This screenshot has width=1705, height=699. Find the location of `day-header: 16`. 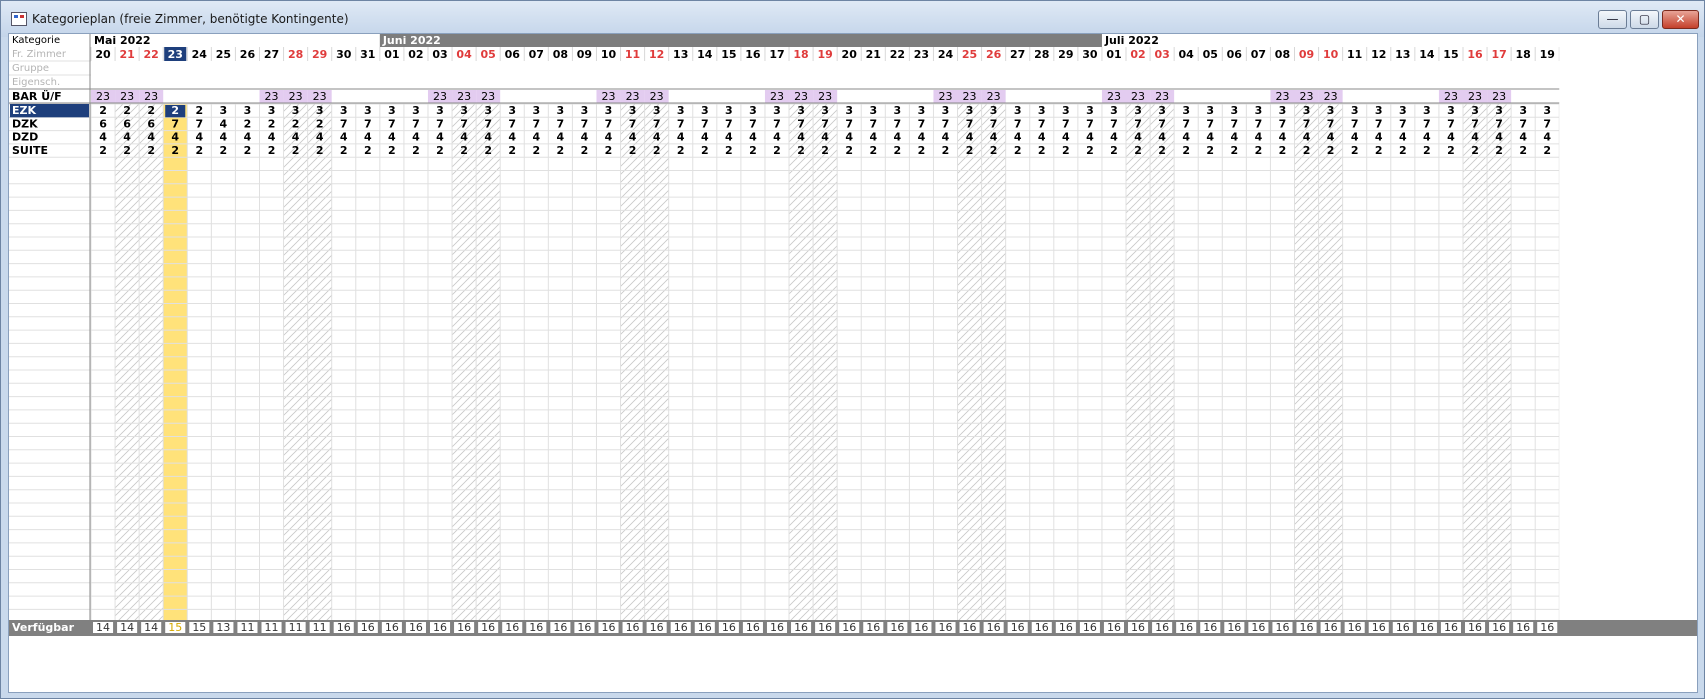

day-header: 16 is located at coordinates (1475, 54).